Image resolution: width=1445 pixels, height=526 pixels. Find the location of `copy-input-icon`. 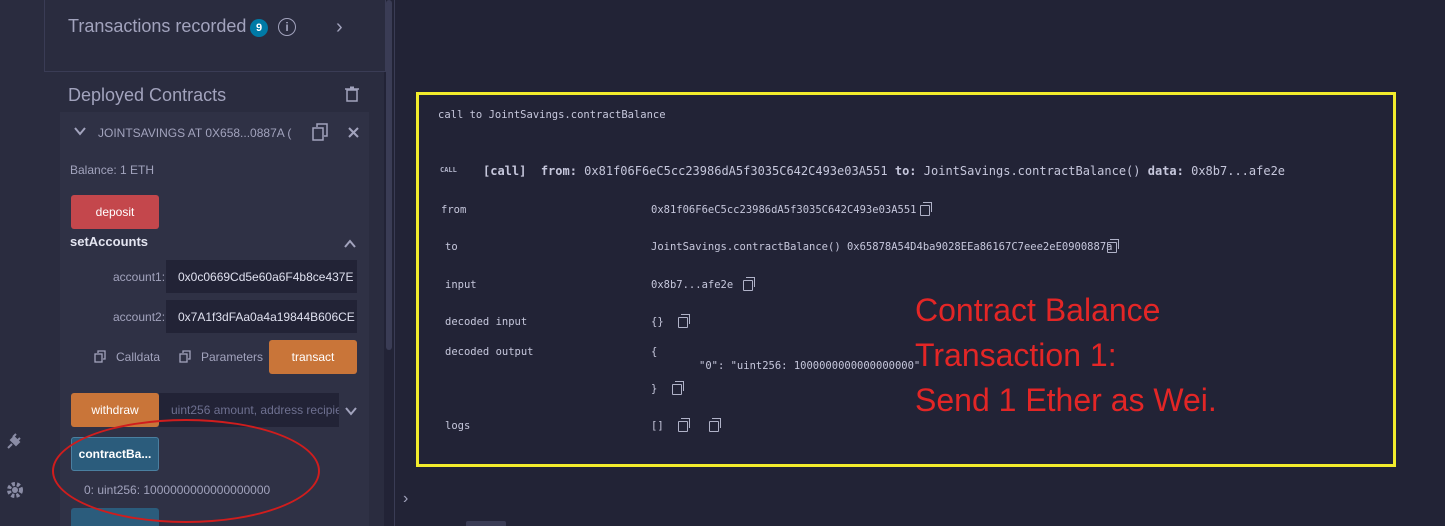

copy-input-icon is located at coordinates (749, 284).